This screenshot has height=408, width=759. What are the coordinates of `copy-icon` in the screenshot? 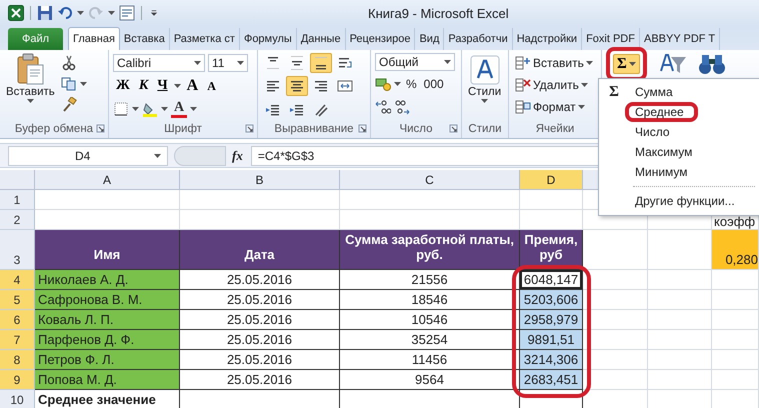 It's located at (68, 84).